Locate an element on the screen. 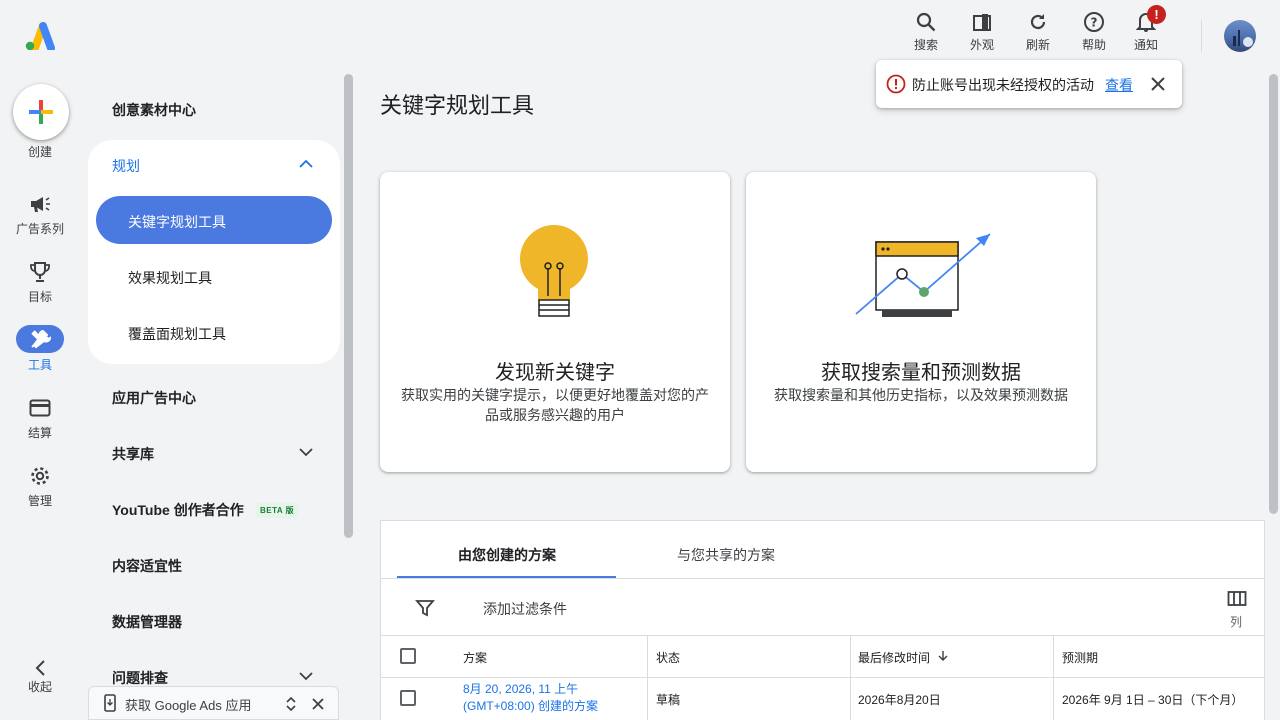 This screenshot has height=720, width=1280. sidebar-item-planning: 规划 is located at coordinates (126, 166).